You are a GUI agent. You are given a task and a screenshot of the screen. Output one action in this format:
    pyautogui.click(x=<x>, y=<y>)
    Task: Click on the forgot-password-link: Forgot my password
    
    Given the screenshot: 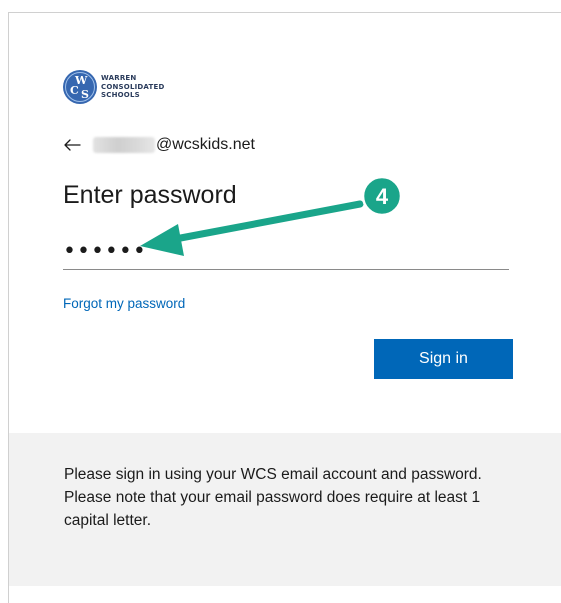 What is the action you would take?
    pyautogui.click(x=124, y=303)
    